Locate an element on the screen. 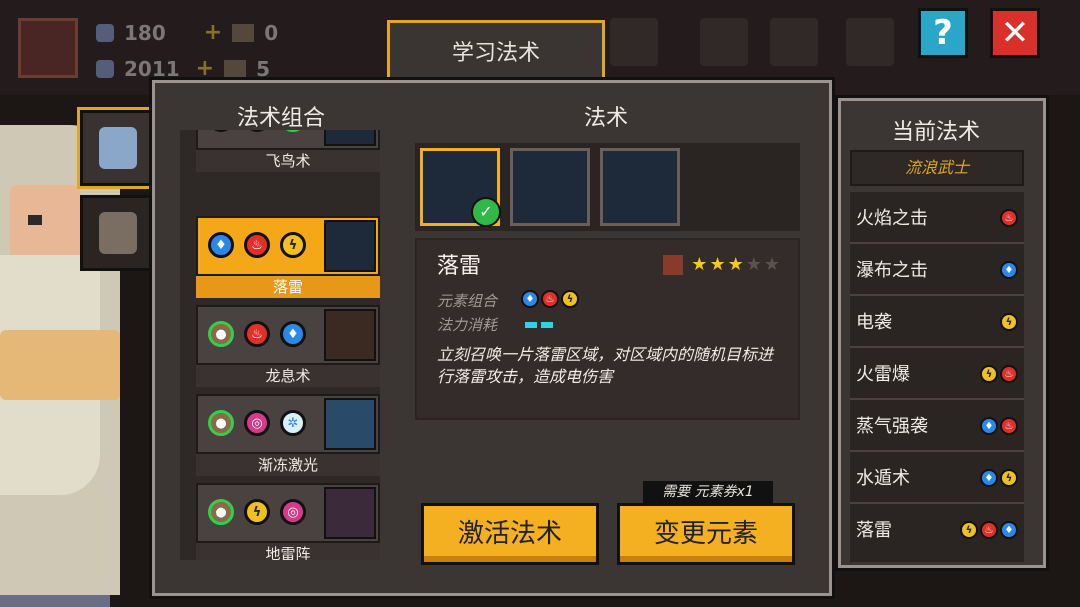  wizard-character is located at coordinates (80, 361).